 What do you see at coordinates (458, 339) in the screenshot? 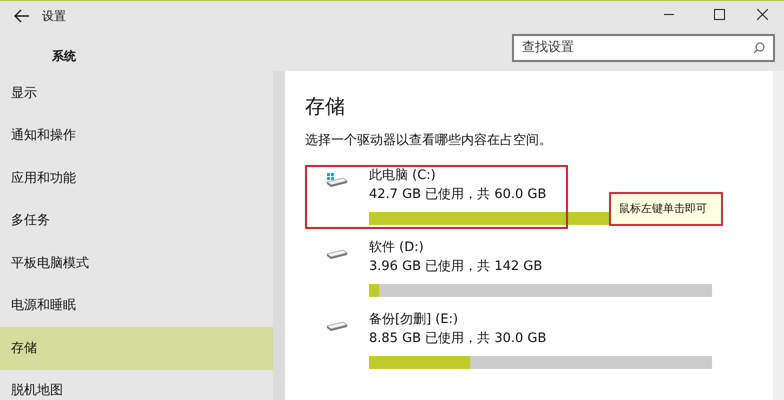
I see `drive-usage: 8.85 GB 已使用，共 30.0 GB` at bounding box center [458, 339].